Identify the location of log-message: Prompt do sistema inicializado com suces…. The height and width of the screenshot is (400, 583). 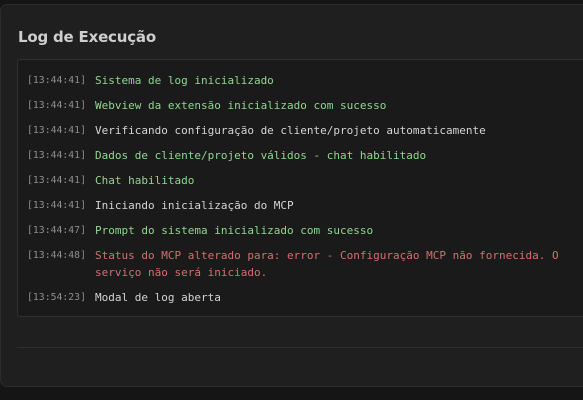
(234, 230).